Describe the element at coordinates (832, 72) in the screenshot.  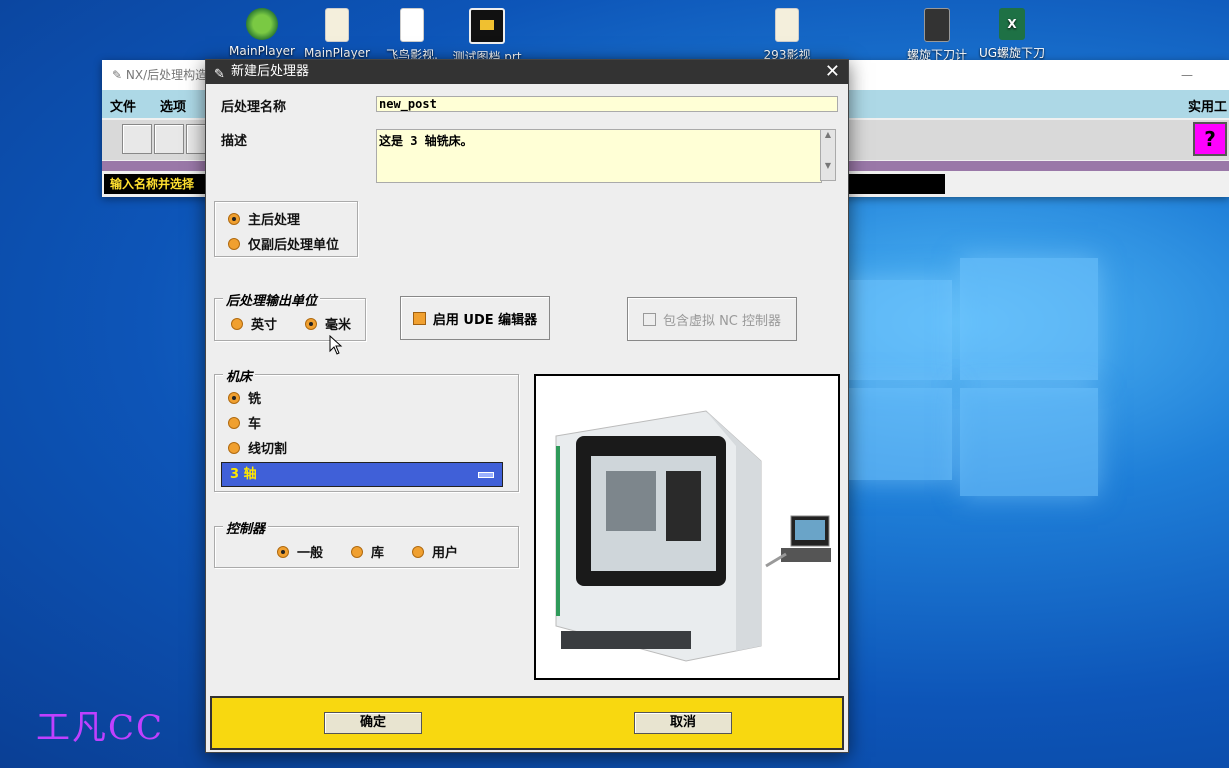
I see `close-icon: ✕` at that location.